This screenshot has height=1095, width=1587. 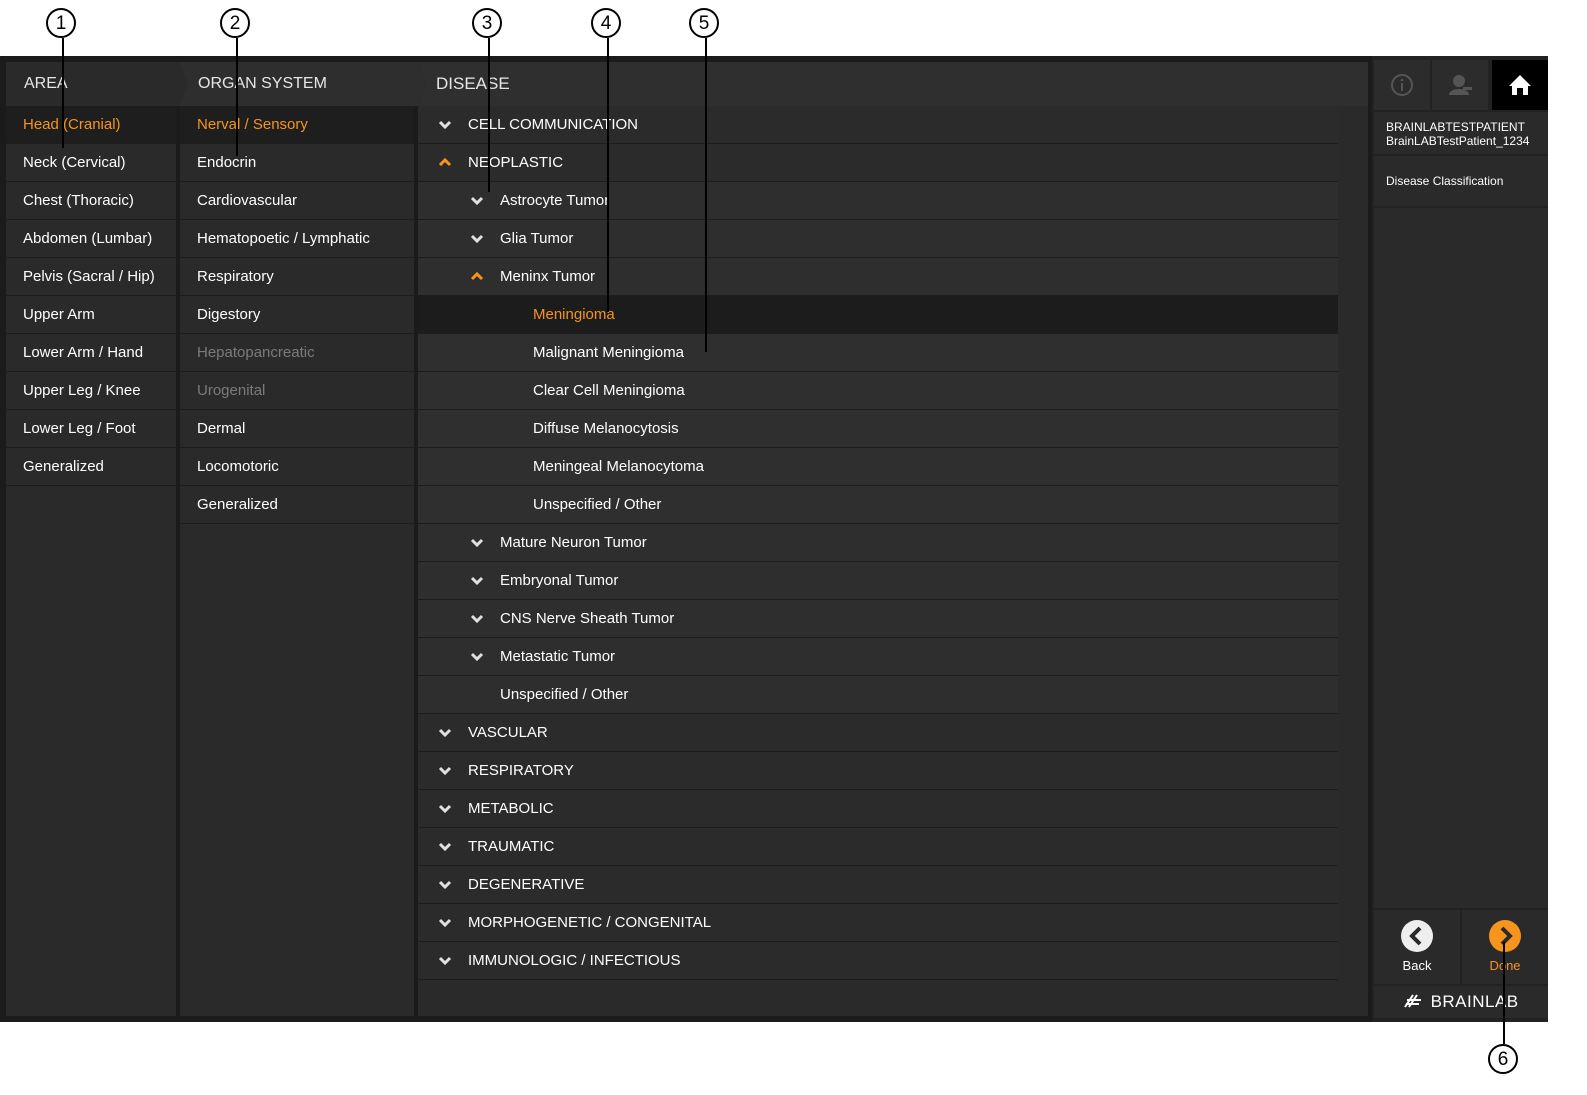 I want to click on disease-item: Astrocyte Tumor, so click(x=878, y=201).